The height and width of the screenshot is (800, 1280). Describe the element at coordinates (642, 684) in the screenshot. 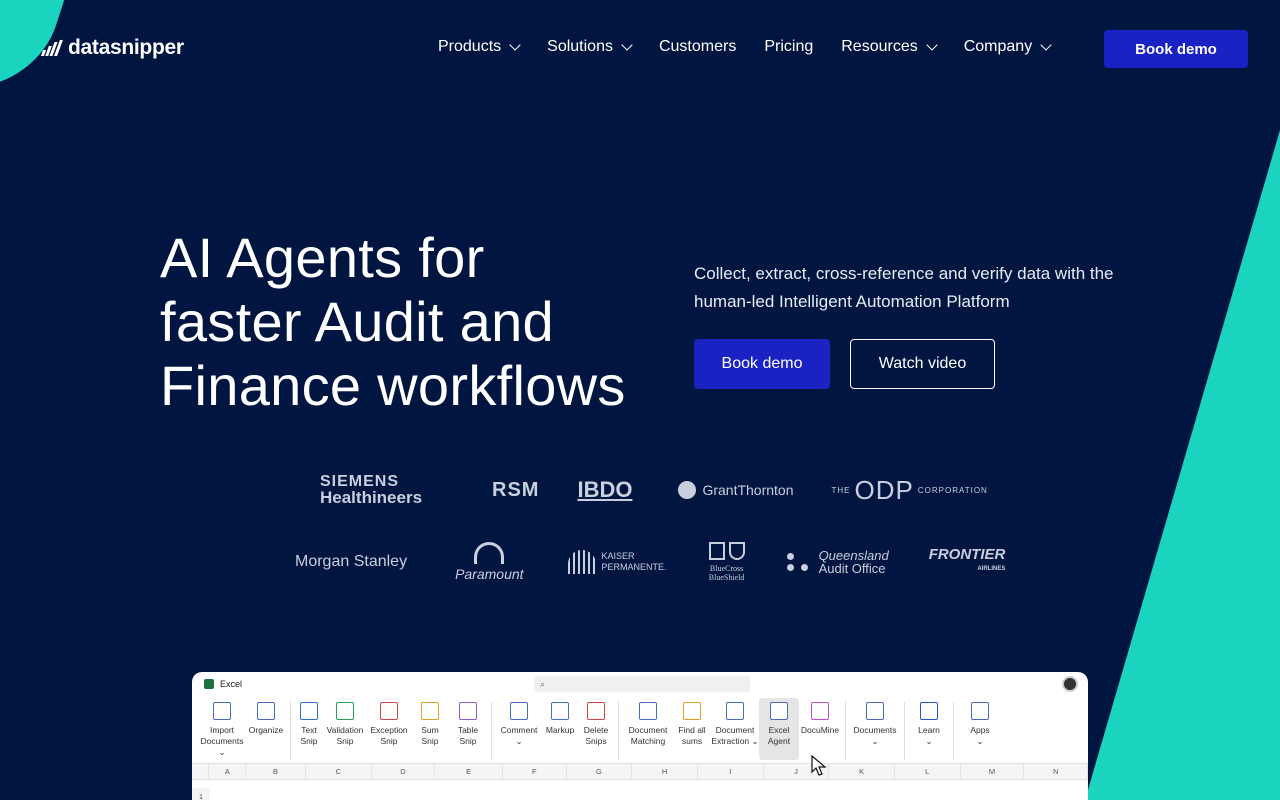

I see `excel-search-input: ⌕` at that location.